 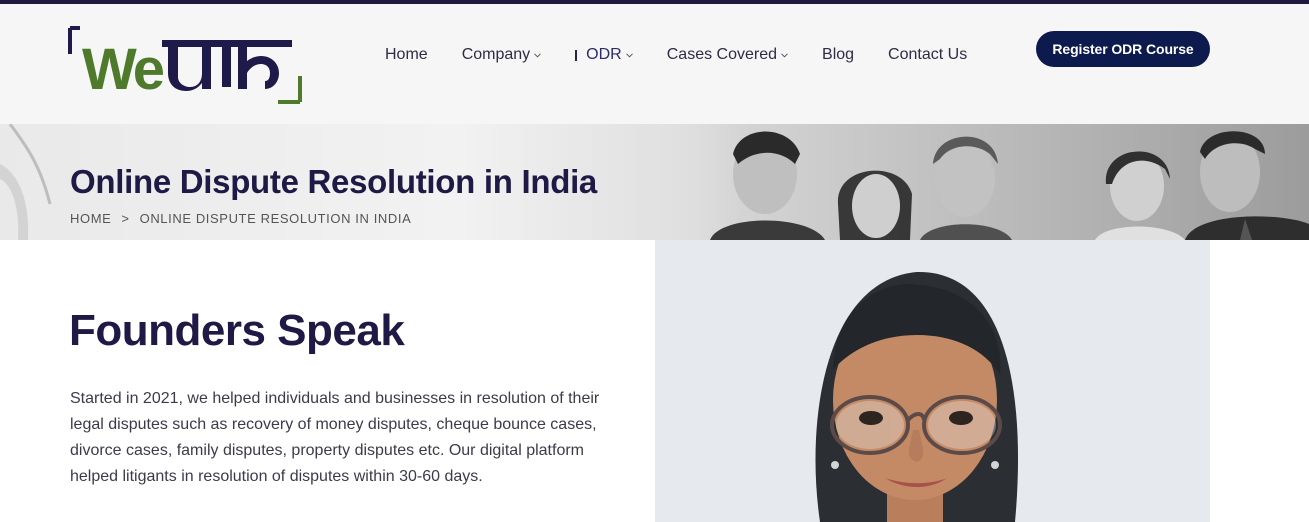 I want to click on nav-item-odr: ODR, so click(x=604, y=55).